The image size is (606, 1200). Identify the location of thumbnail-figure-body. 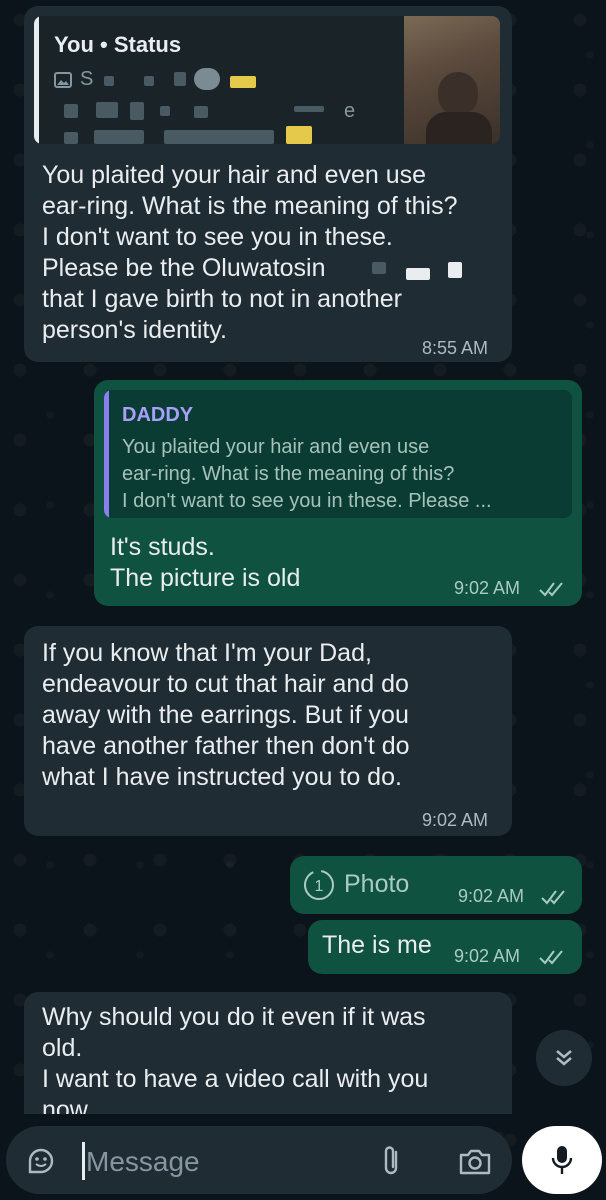
(459, 128).